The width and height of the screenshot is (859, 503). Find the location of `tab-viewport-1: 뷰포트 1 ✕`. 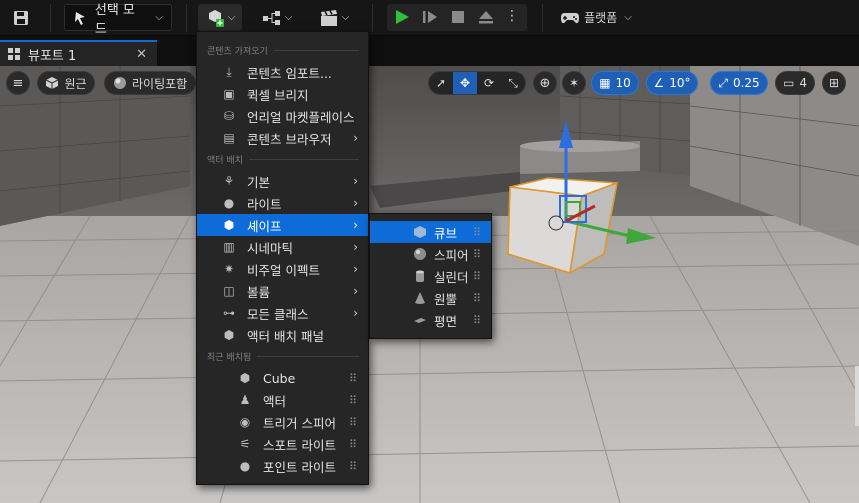

tab-viewport-1: 뷰포트 1 ✕ is located at coordinates (78, 53).